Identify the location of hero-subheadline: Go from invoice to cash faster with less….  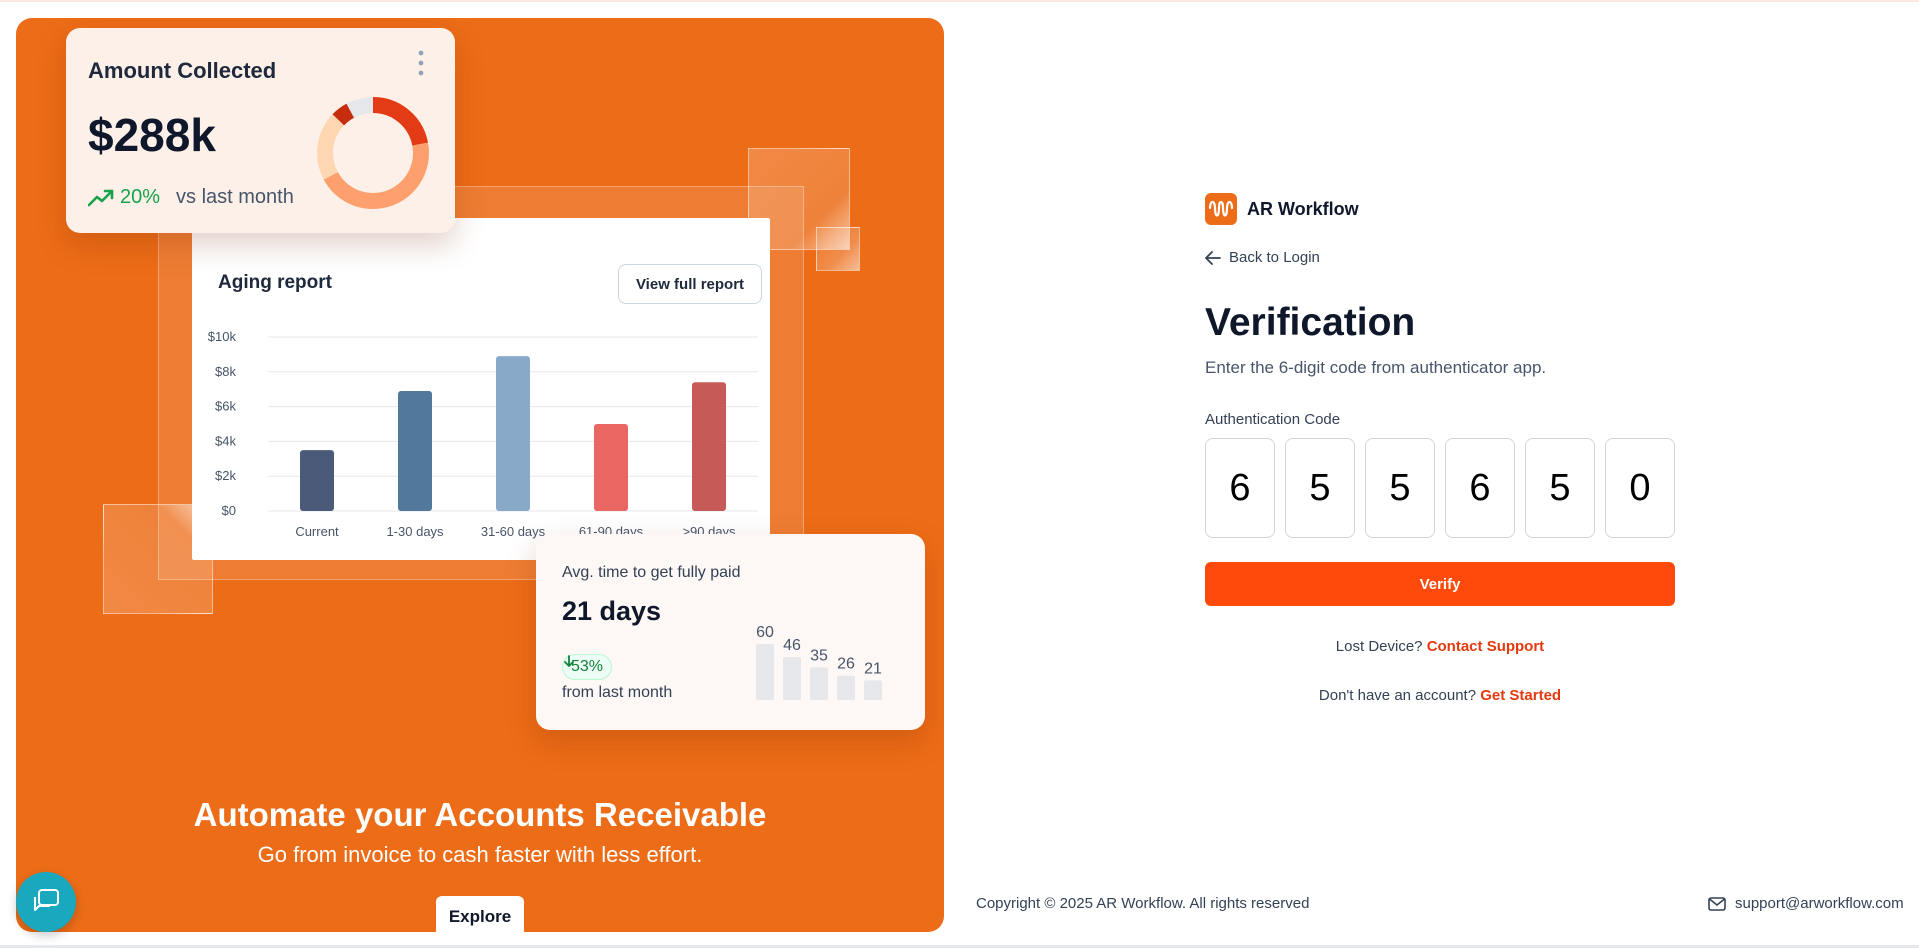
(480, 854).